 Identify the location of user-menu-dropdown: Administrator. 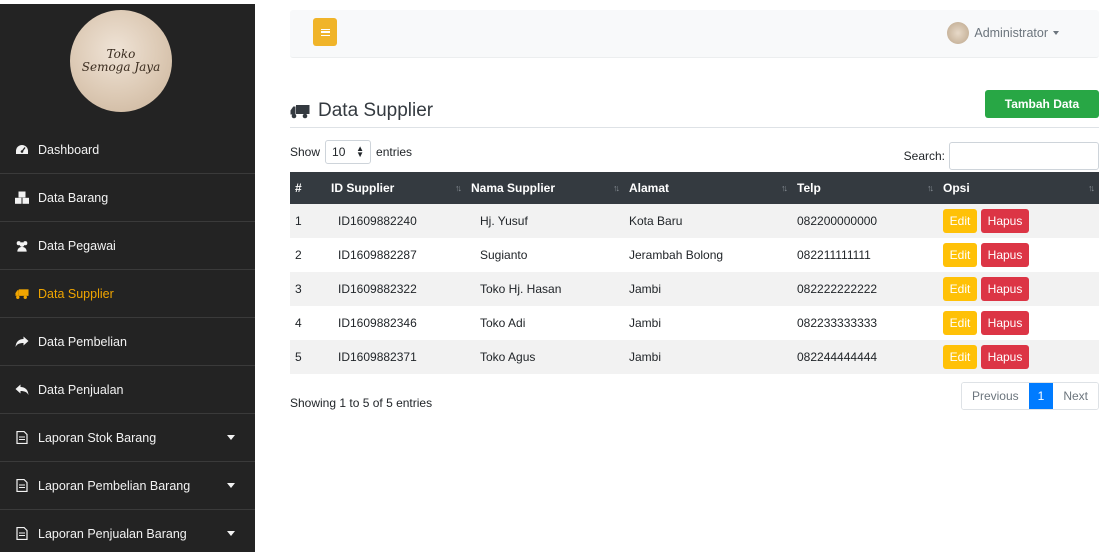
(1003, 33).